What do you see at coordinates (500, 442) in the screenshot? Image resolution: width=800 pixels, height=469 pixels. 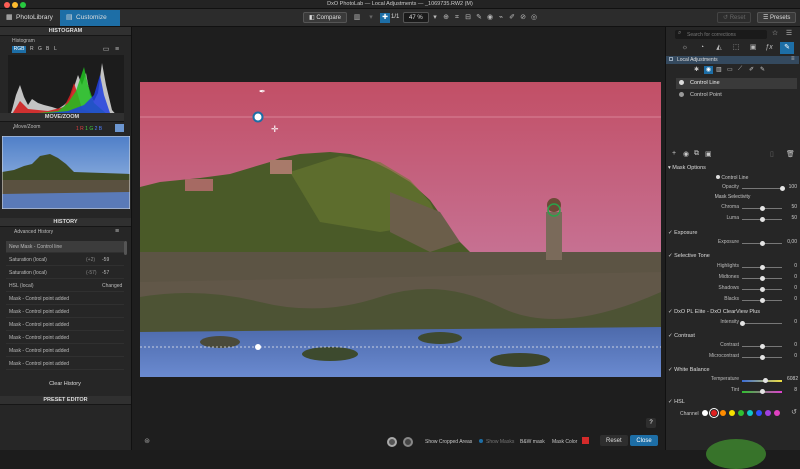 I see `show-masks: Show Masks` at bounding box center [500, 442].